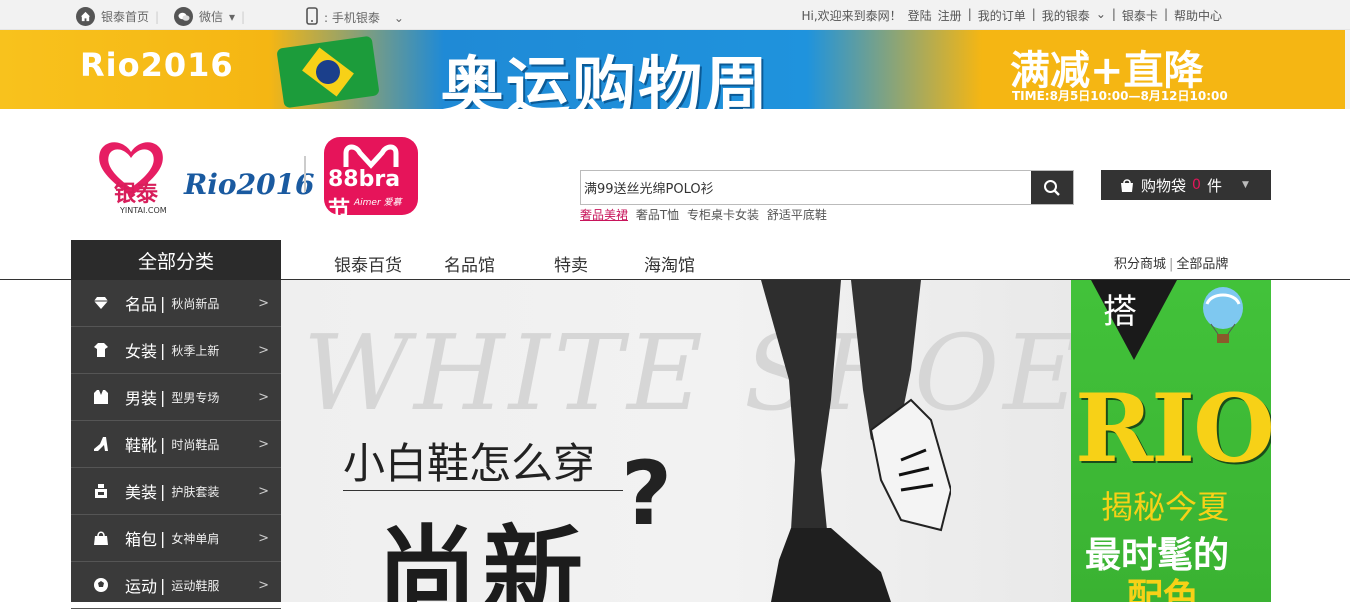  I want to click on wechat-menu: 微信 ▾ |, so click(209, 16).